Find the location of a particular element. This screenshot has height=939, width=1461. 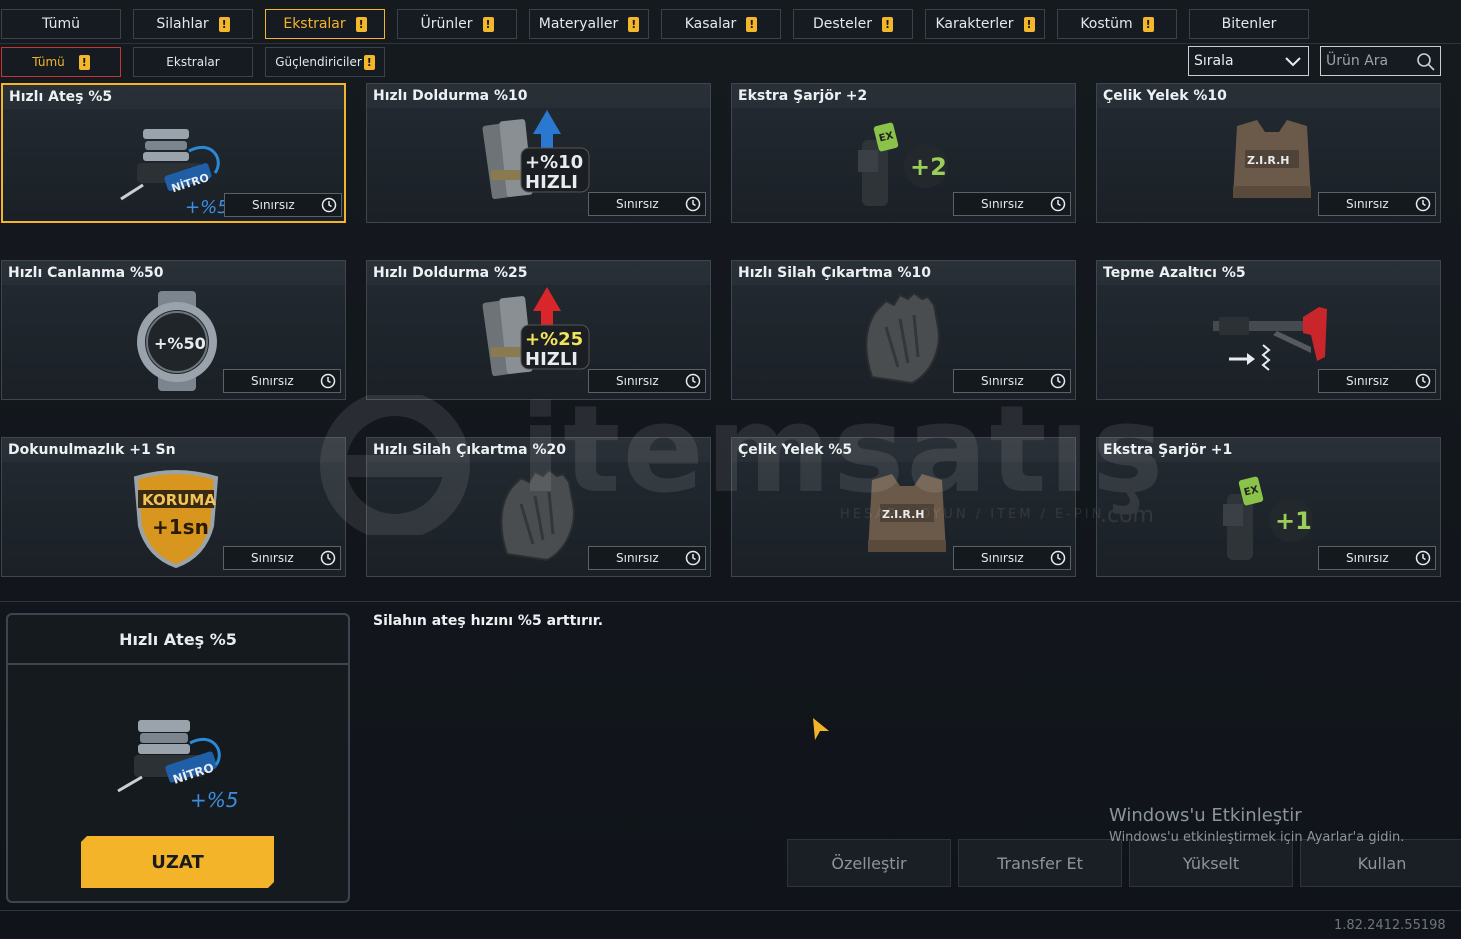

tab-desteler: Desteler! is located at coordinates (853, 24).